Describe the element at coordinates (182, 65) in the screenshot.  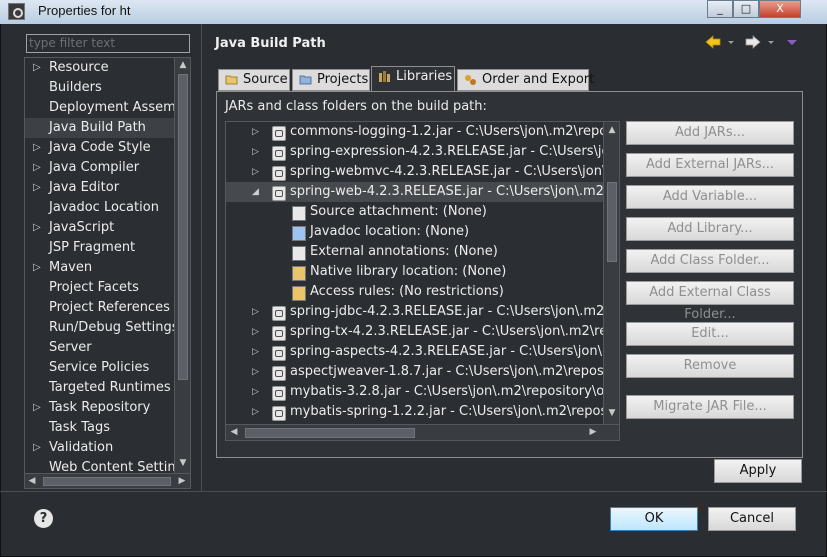
I see `scroll-up-arrow: ▲` at that location.